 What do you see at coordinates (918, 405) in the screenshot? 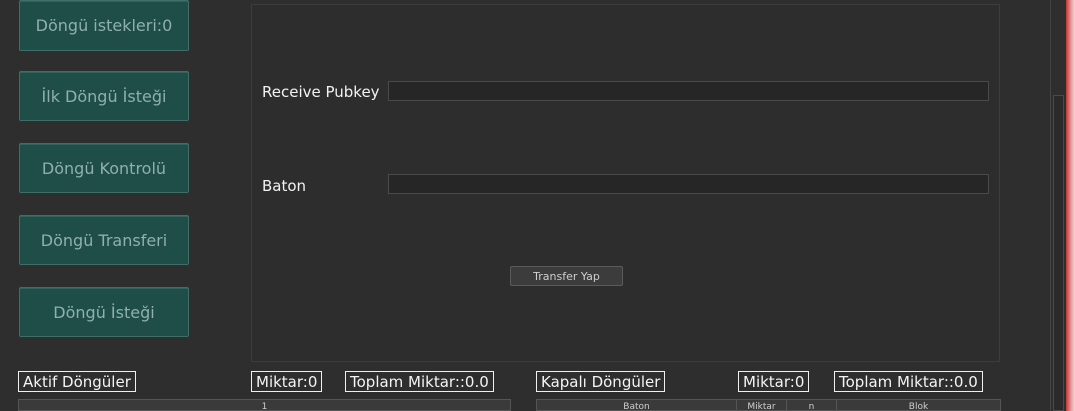
I see `column-header-blok: Blok` at bounding box center [918, 405].